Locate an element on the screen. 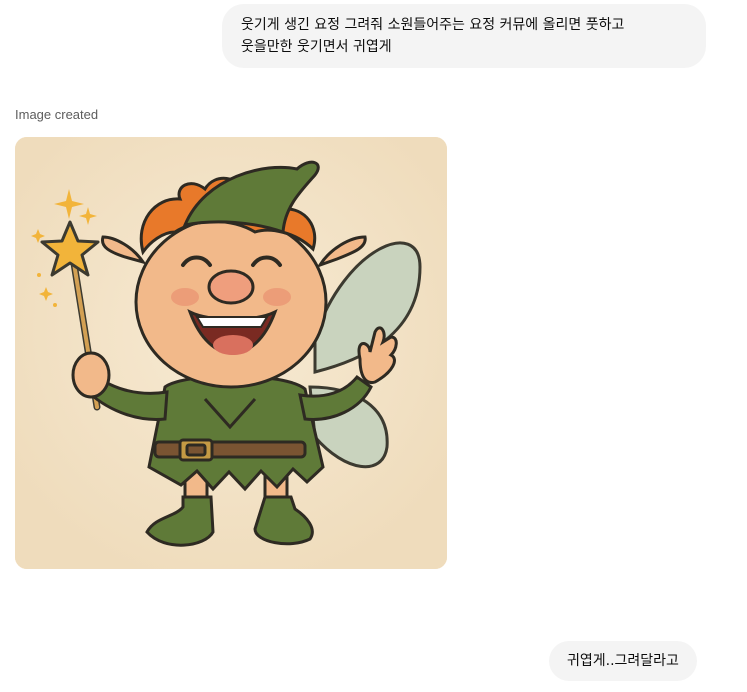 This screenshot has width=747, height=692. user-message-line: 웃을만한 웃기면서 귀엽게 is located at coordinates (316, 47).